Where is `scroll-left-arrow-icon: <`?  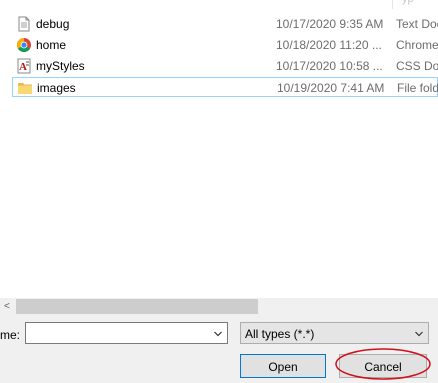
scroll-left-arrow-icon: < is located at coordinates (9, 306).